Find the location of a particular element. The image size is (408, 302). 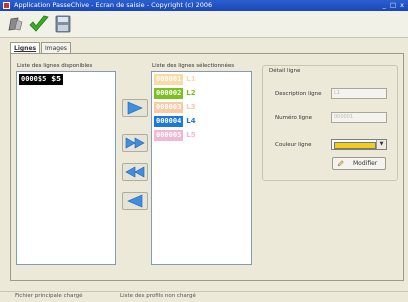

open-icon is located at coordinates (16, 24).